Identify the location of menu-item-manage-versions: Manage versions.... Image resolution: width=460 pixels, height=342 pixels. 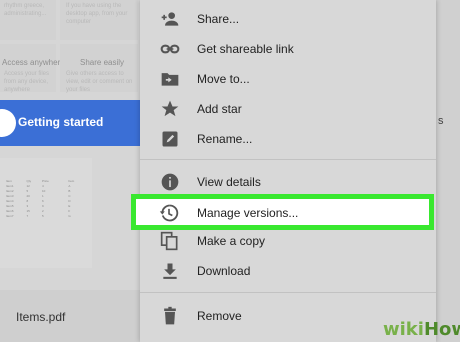
(282, 212).